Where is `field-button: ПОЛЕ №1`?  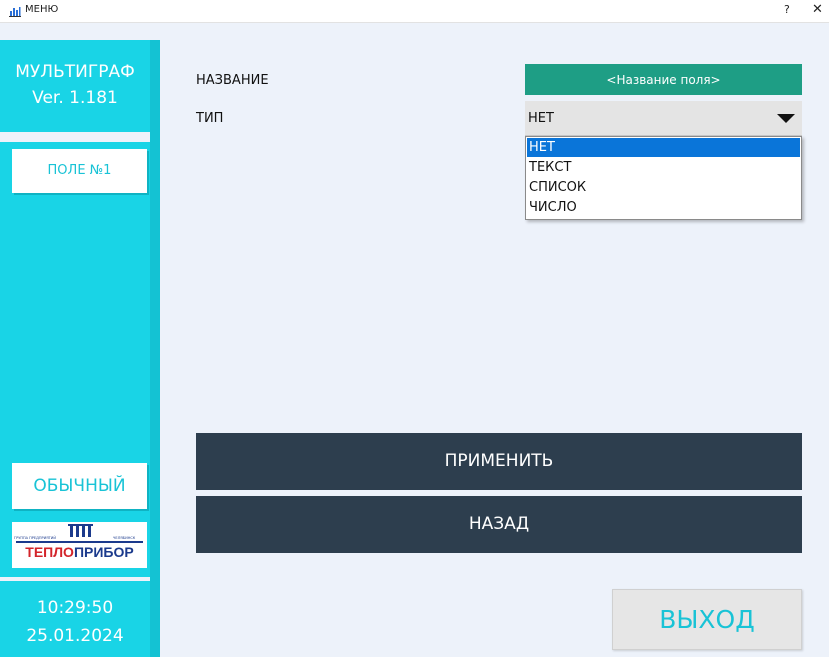
field-button: ПОЛЕ №1 is located at coordinates (79, 171).